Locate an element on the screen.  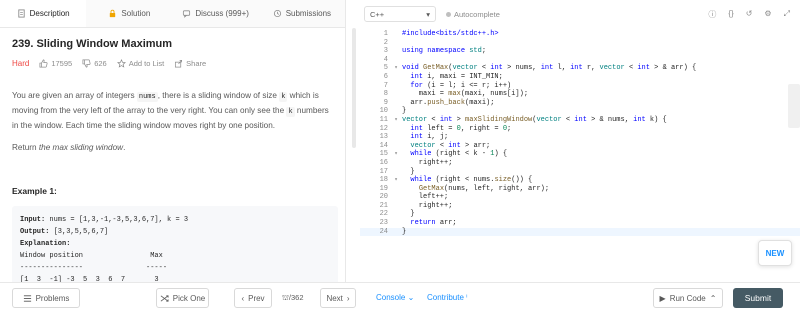
problem-title: 239. Sliding Window Maximum is located at coordinates (92, 44).